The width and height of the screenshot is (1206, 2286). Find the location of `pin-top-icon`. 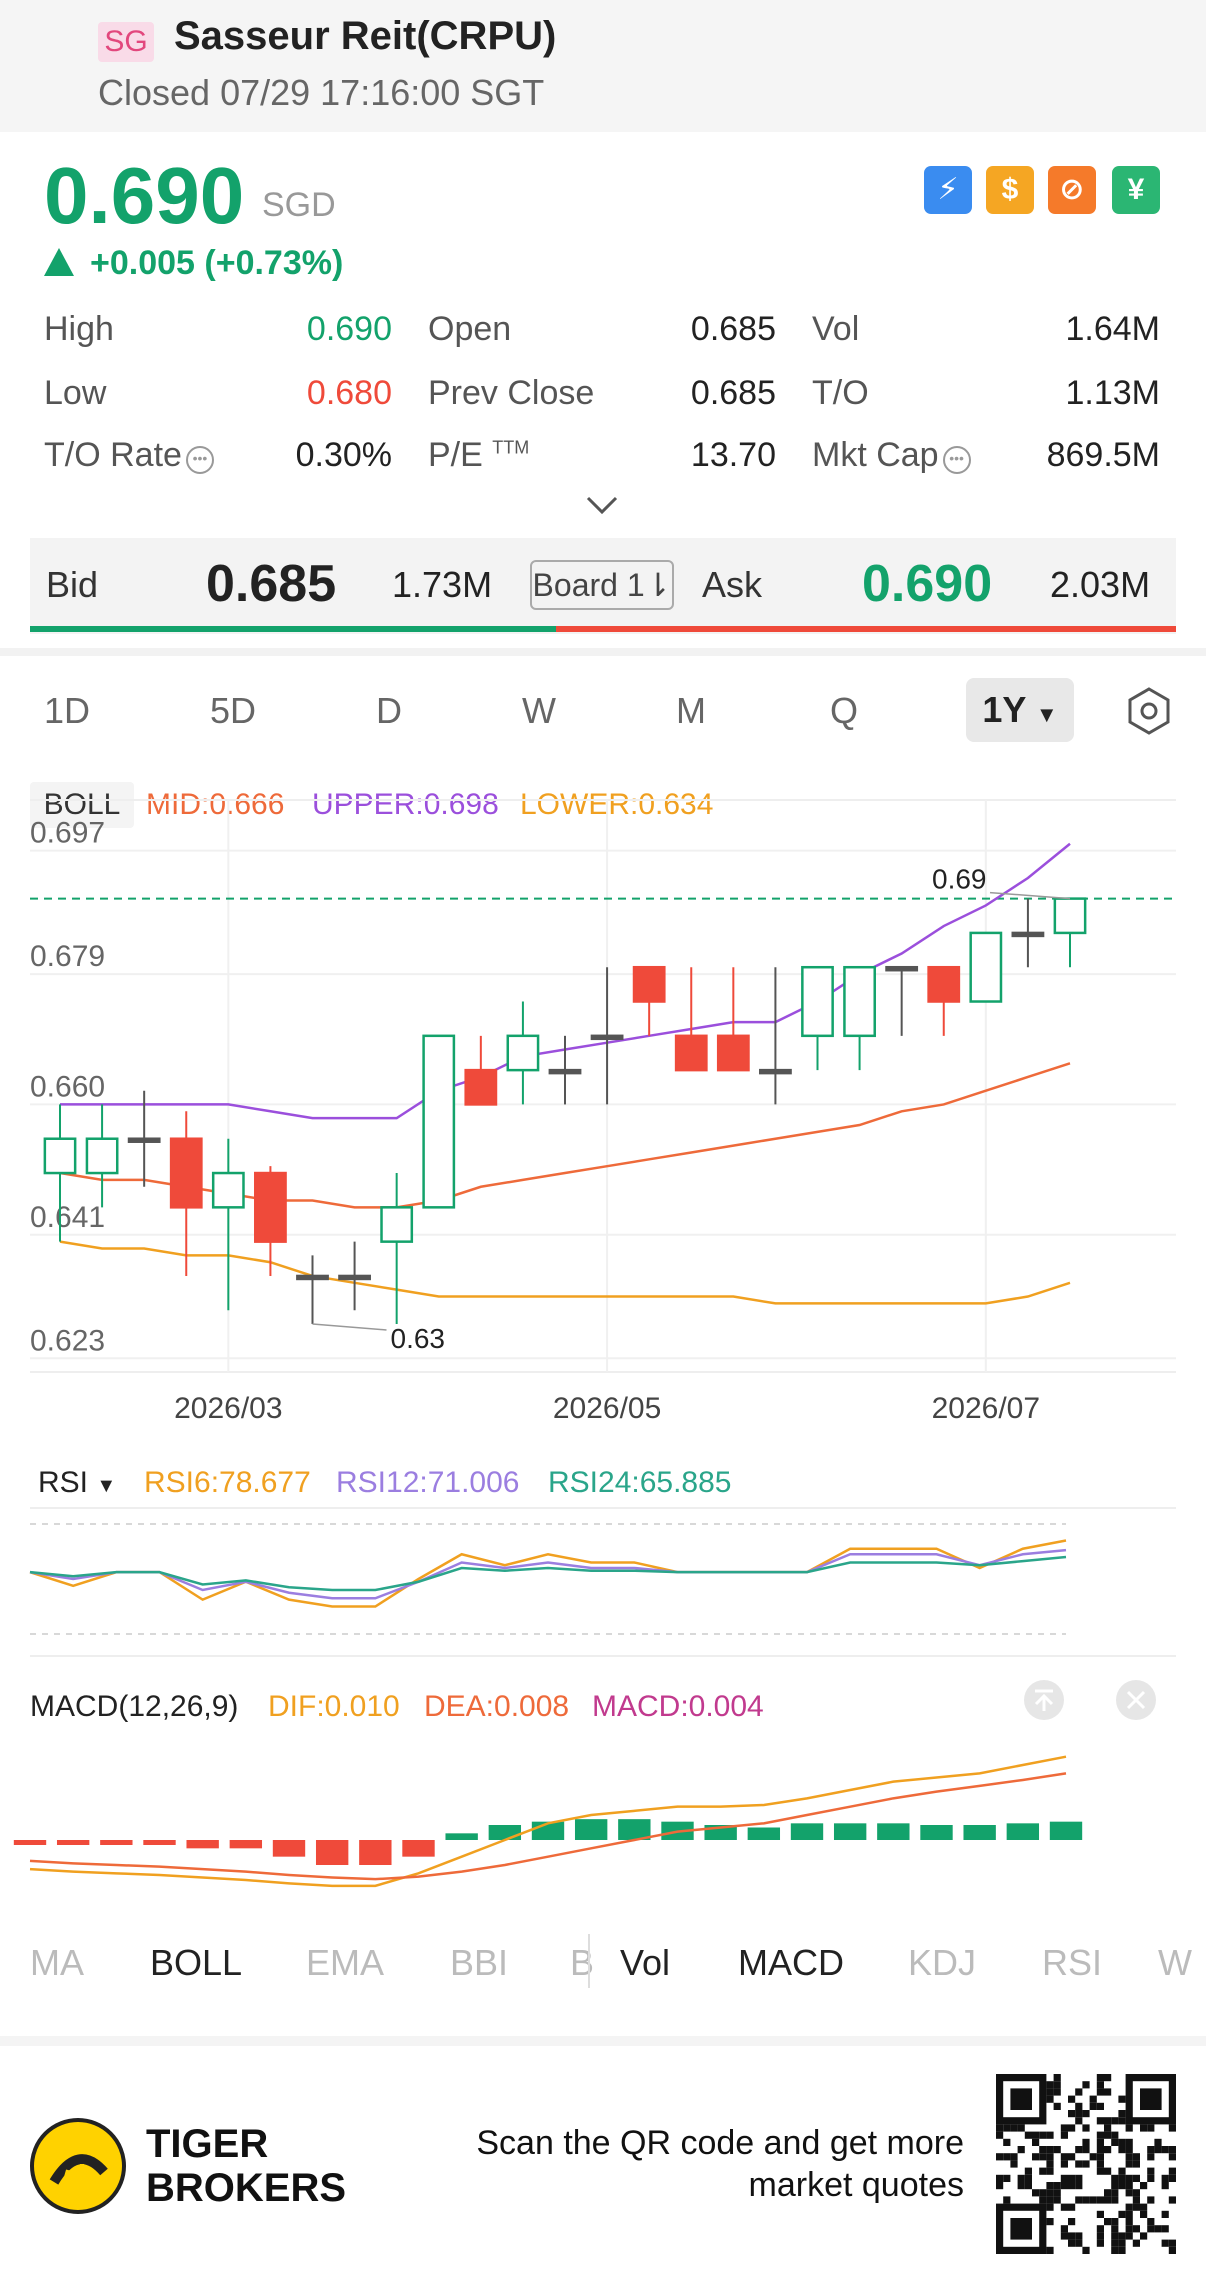

pin-top-icon is located at coordinates (1044, 1700).